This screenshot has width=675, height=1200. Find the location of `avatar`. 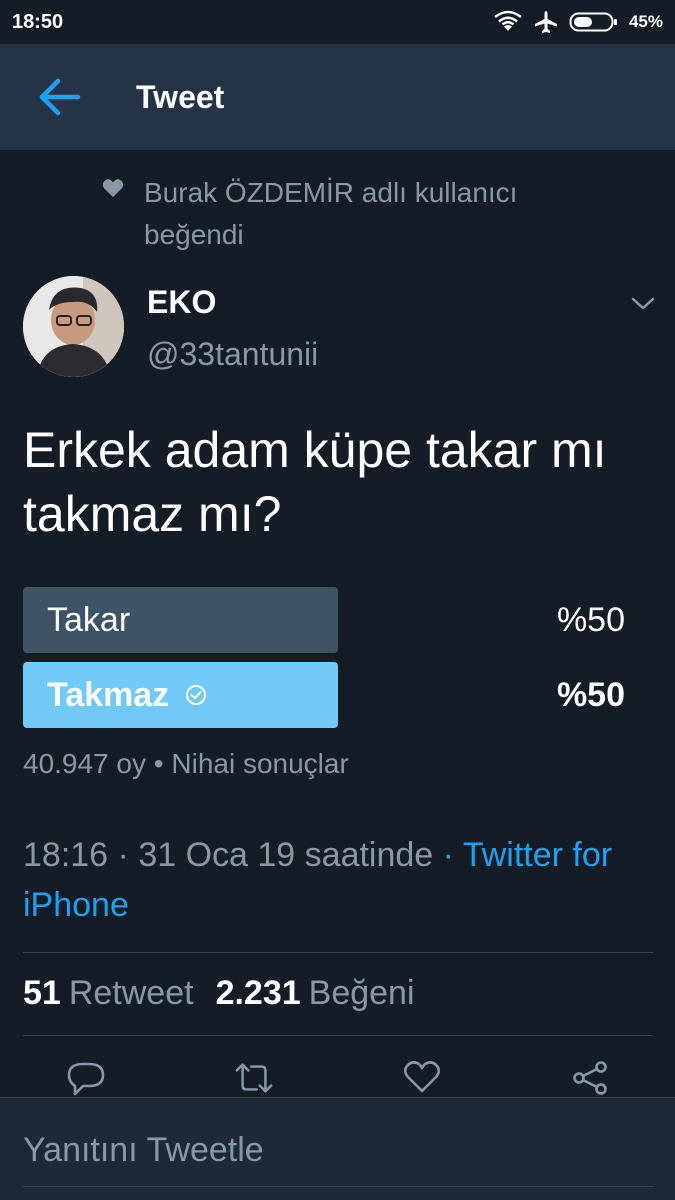

avatar is located at coordinates (73, 326).